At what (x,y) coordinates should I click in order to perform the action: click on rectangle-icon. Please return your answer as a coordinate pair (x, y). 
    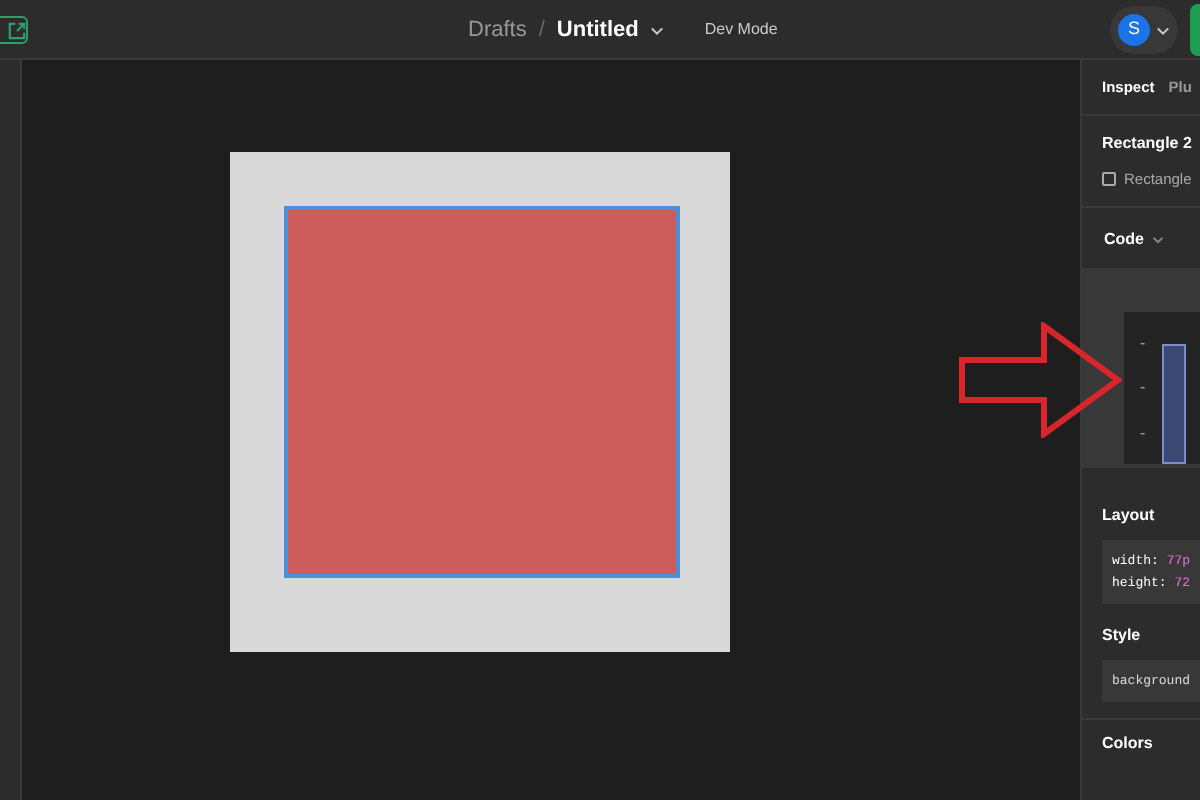
    Looking at the image, I should click on (1109, 179).